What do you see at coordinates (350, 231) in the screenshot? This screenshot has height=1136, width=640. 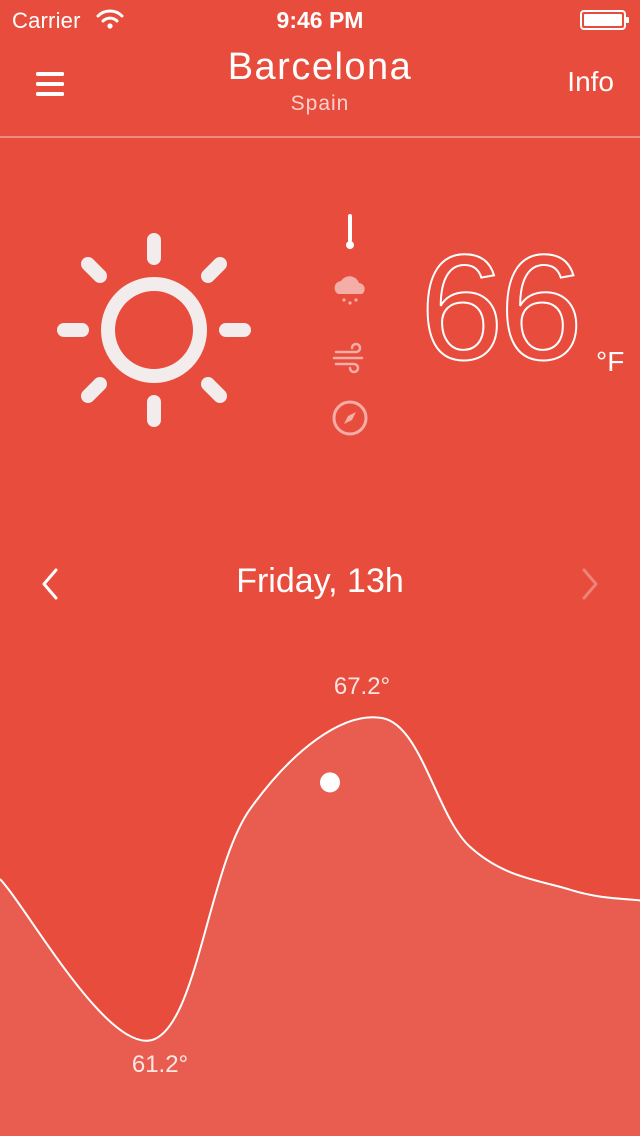 I see `thermometer-icon` at bounding box center [350, 231].